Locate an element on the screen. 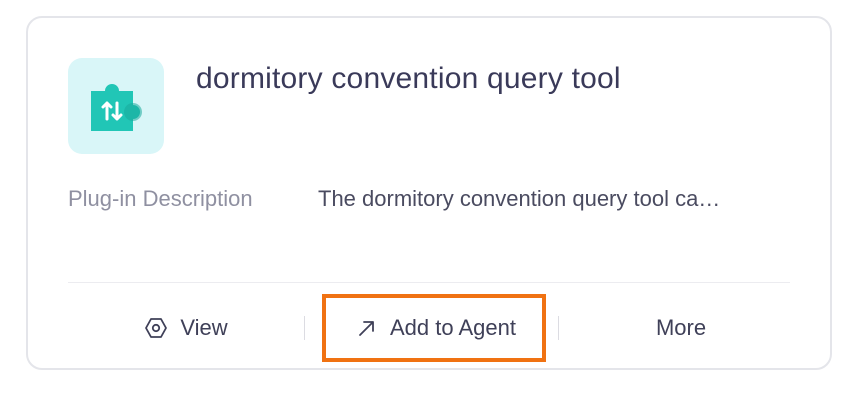 This screenshot has width=864, height=408. plugin-title: dormitory convention query tool is located at coordinates (408, 78).